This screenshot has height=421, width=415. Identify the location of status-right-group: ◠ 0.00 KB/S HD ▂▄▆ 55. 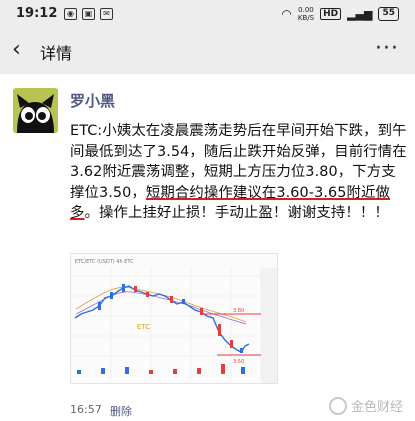
(340, 14).